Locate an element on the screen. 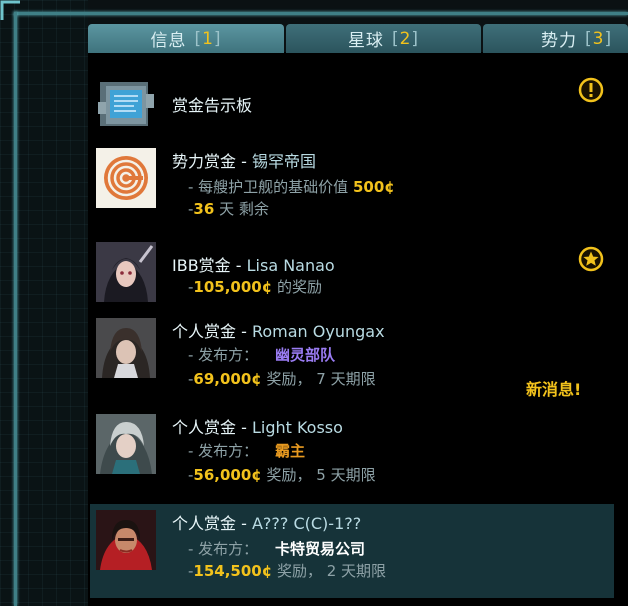  selected-bounty-reward-line: -154,500¢ 奖励， 2 天期限 is located at coordinates (287, 571).